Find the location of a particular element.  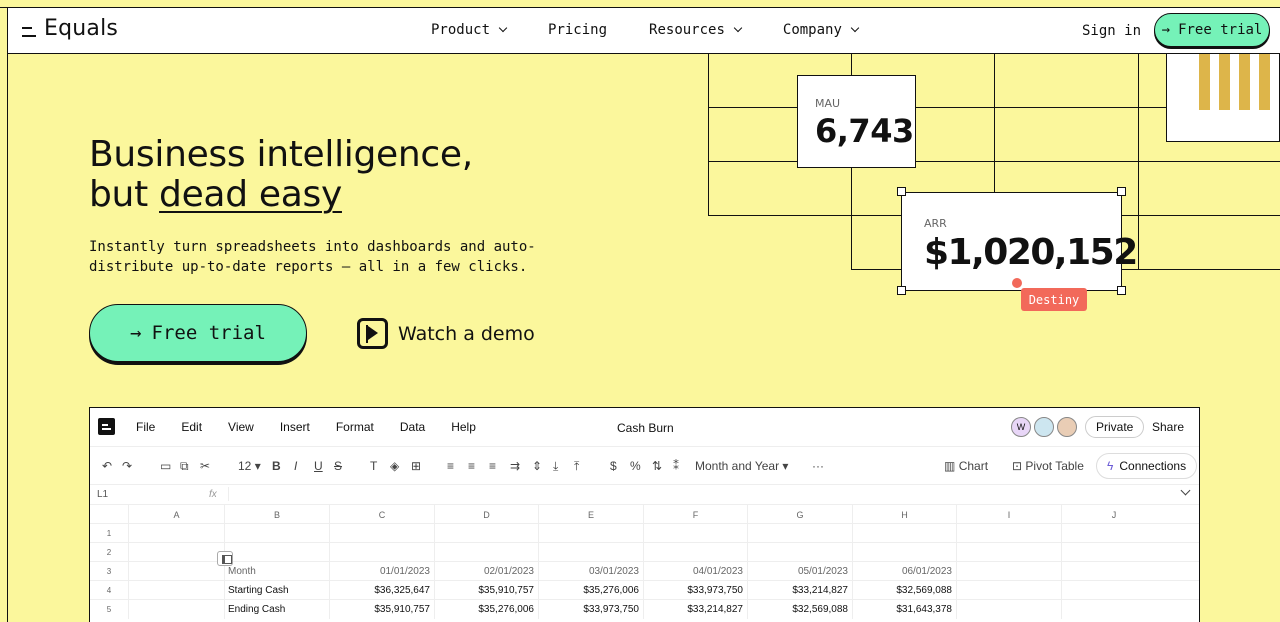

column-header: D is located at coordinates (486, 514).